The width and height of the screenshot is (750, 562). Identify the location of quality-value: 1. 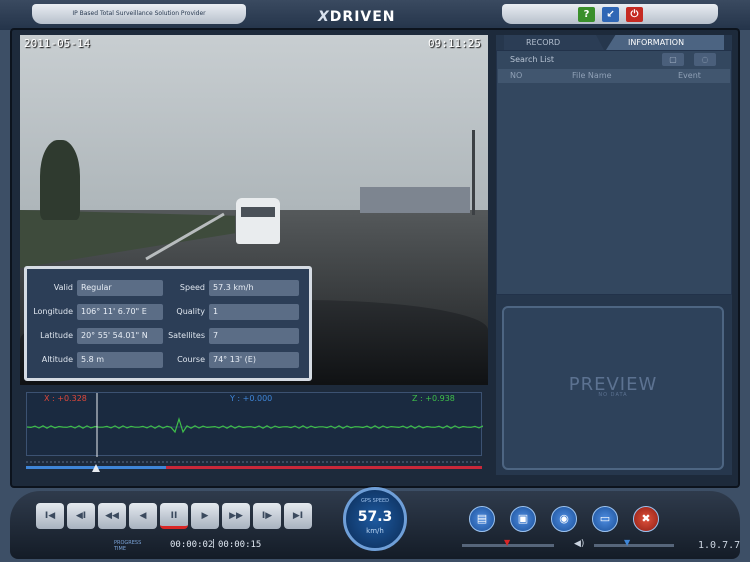
(254, 312).